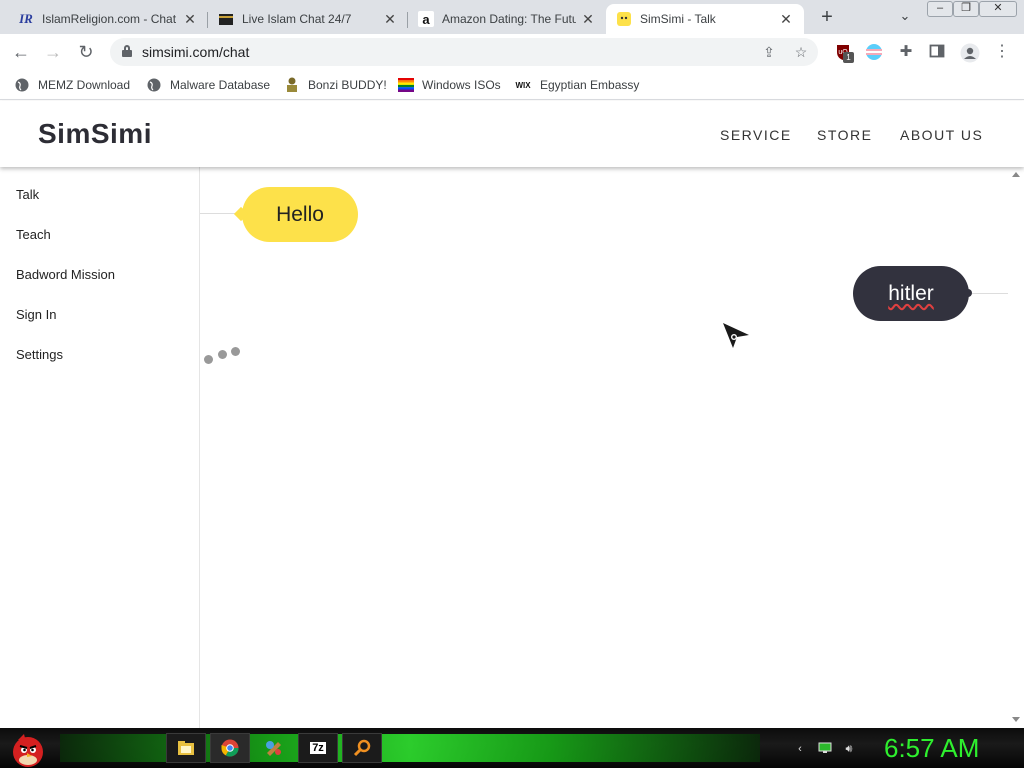 The height and width of the screenshot is (768, 1024). I want to click on tab-simsimi: SimSimi - Talk ✕, so click(705, 19).